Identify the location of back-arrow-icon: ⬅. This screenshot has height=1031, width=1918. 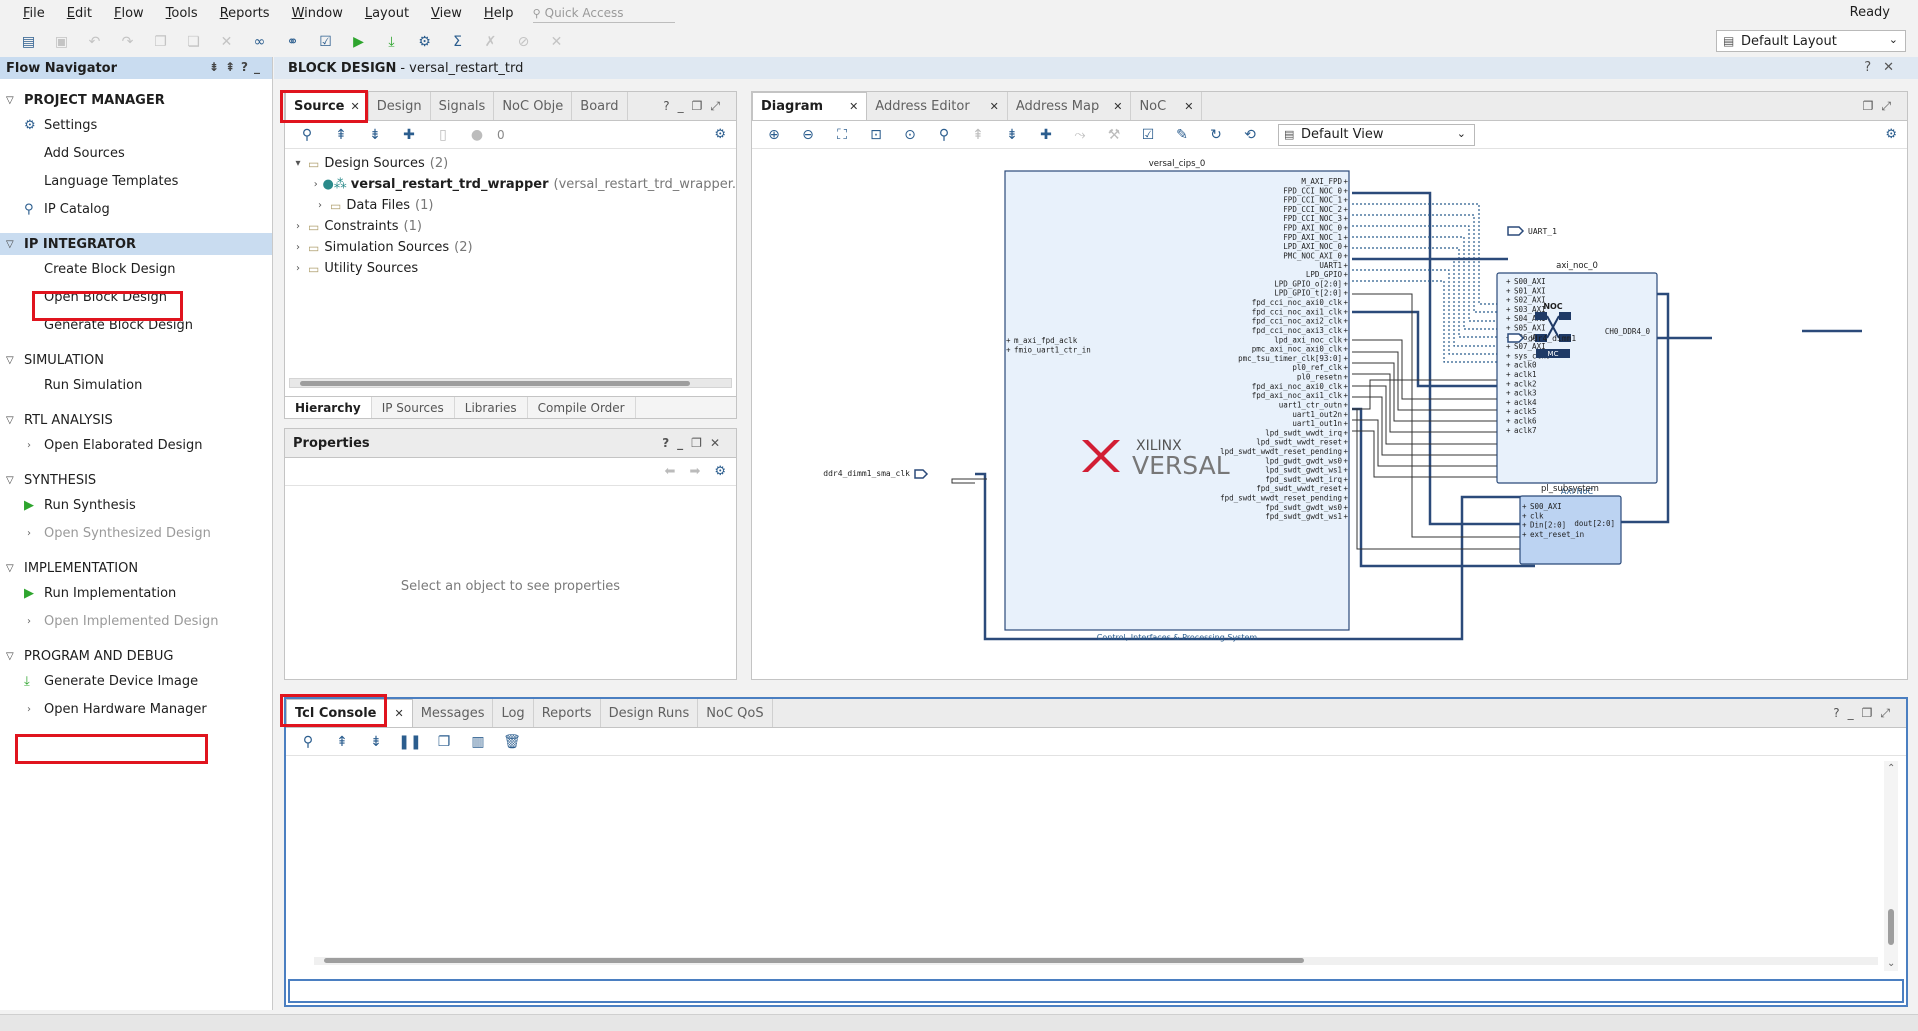
(670, 471).